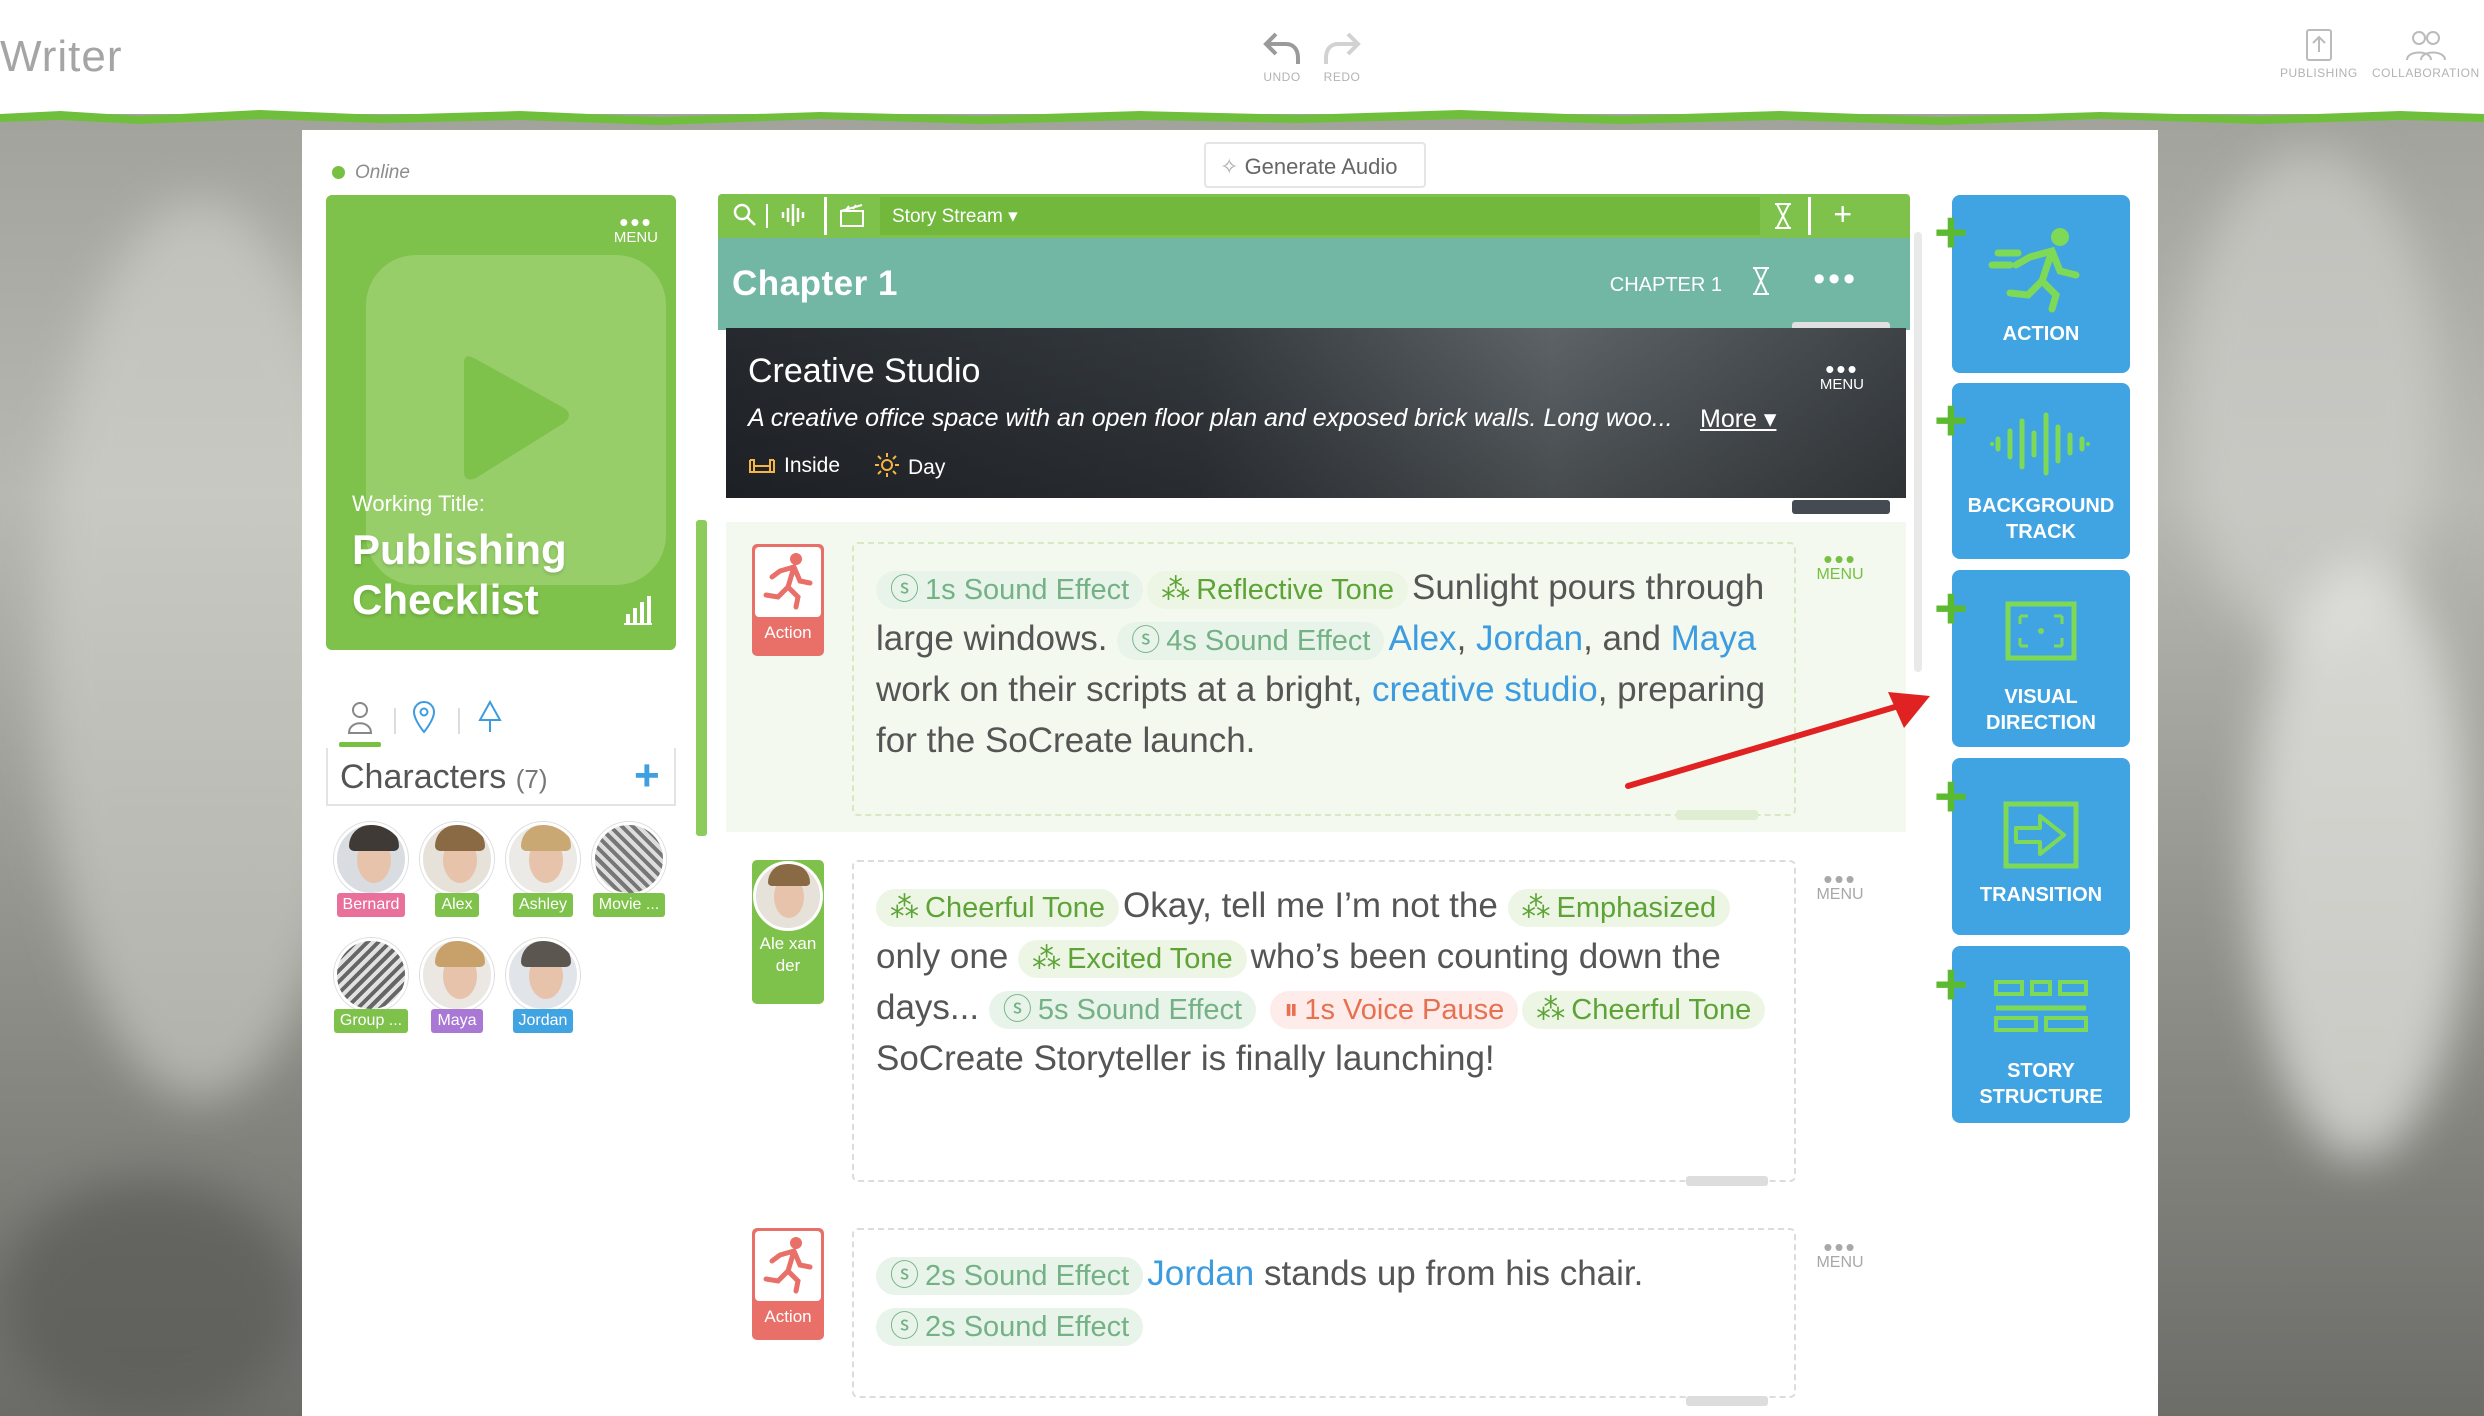  Describe the element at coordinates (788, 632) in the screenshot. I see `action-badge-label: Action` at that location.